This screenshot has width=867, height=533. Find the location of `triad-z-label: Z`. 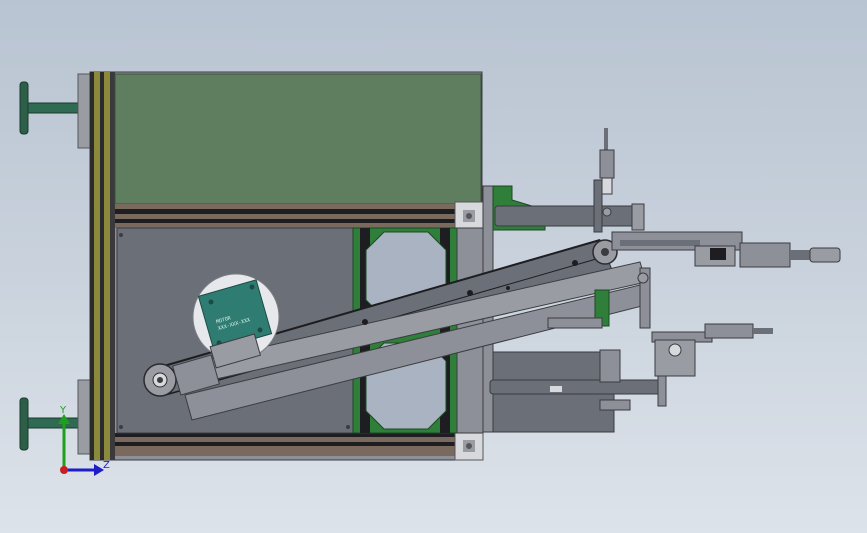

triad-z-label: Z is located at coordinates (106, 465).